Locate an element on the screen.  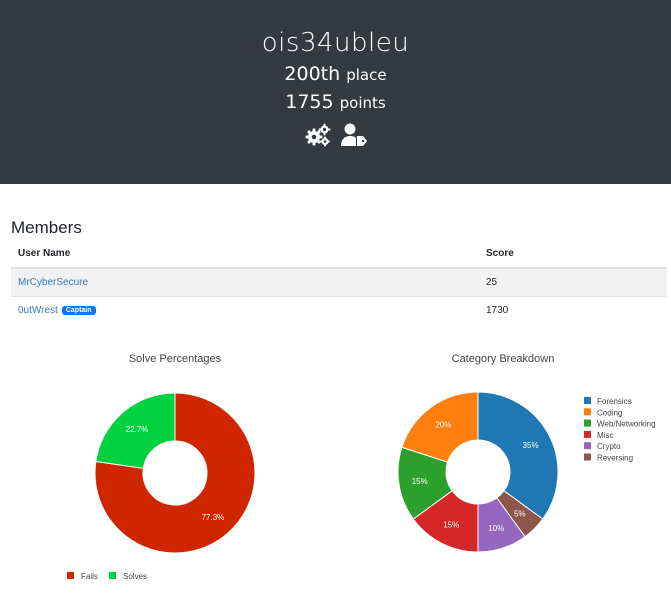
legend-swatch-reversing is located at coordinates (587, 457).